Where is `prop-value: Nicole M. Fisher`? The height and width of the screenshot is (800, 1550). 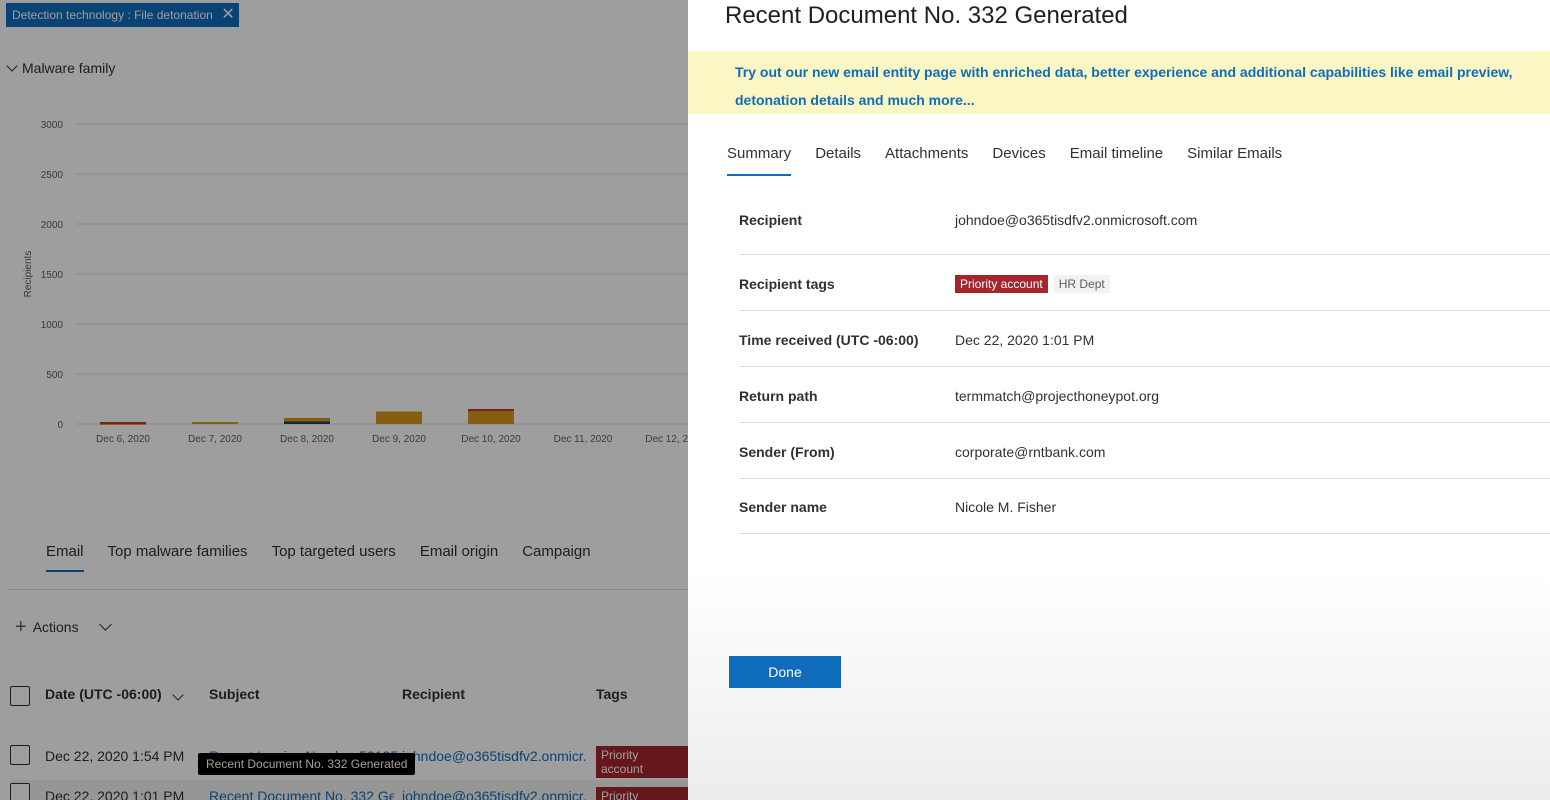 prop-value: Nicole M. Fisher is located at coordinates (1006, 507).